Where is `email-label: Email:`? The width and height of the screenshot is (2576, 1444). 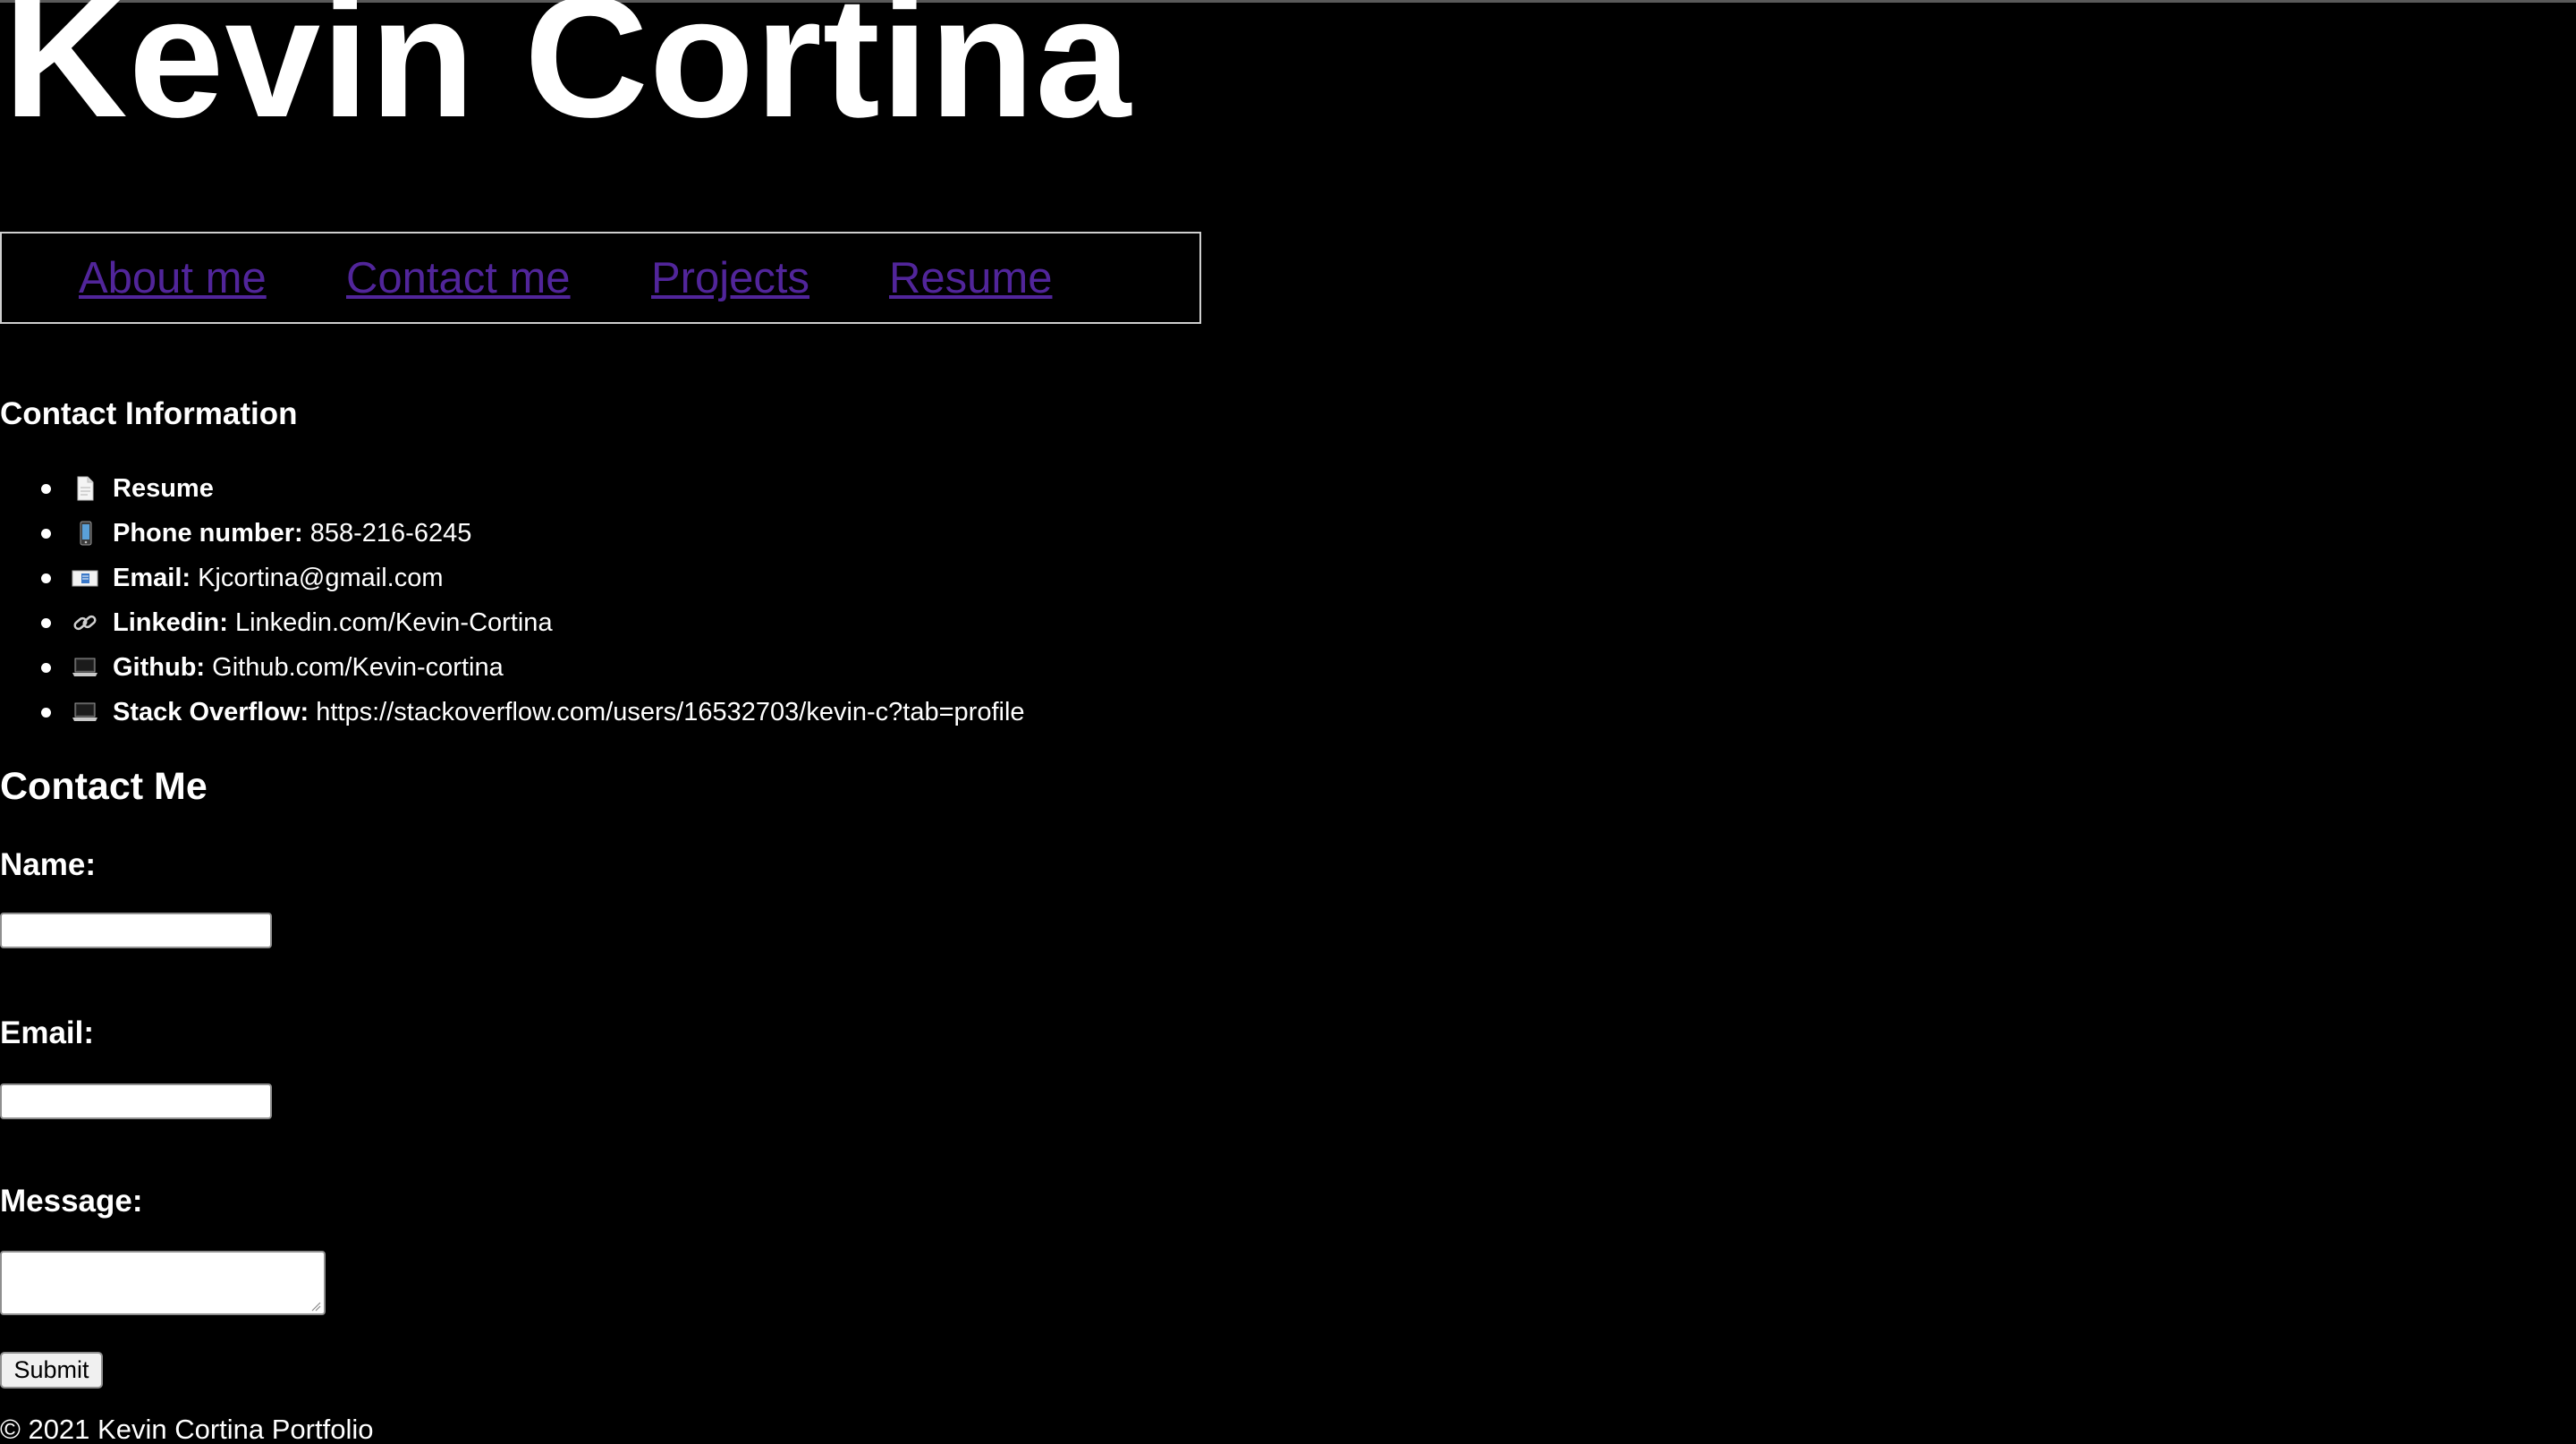
email-label: Email: is located at coordinates (47, 1032).